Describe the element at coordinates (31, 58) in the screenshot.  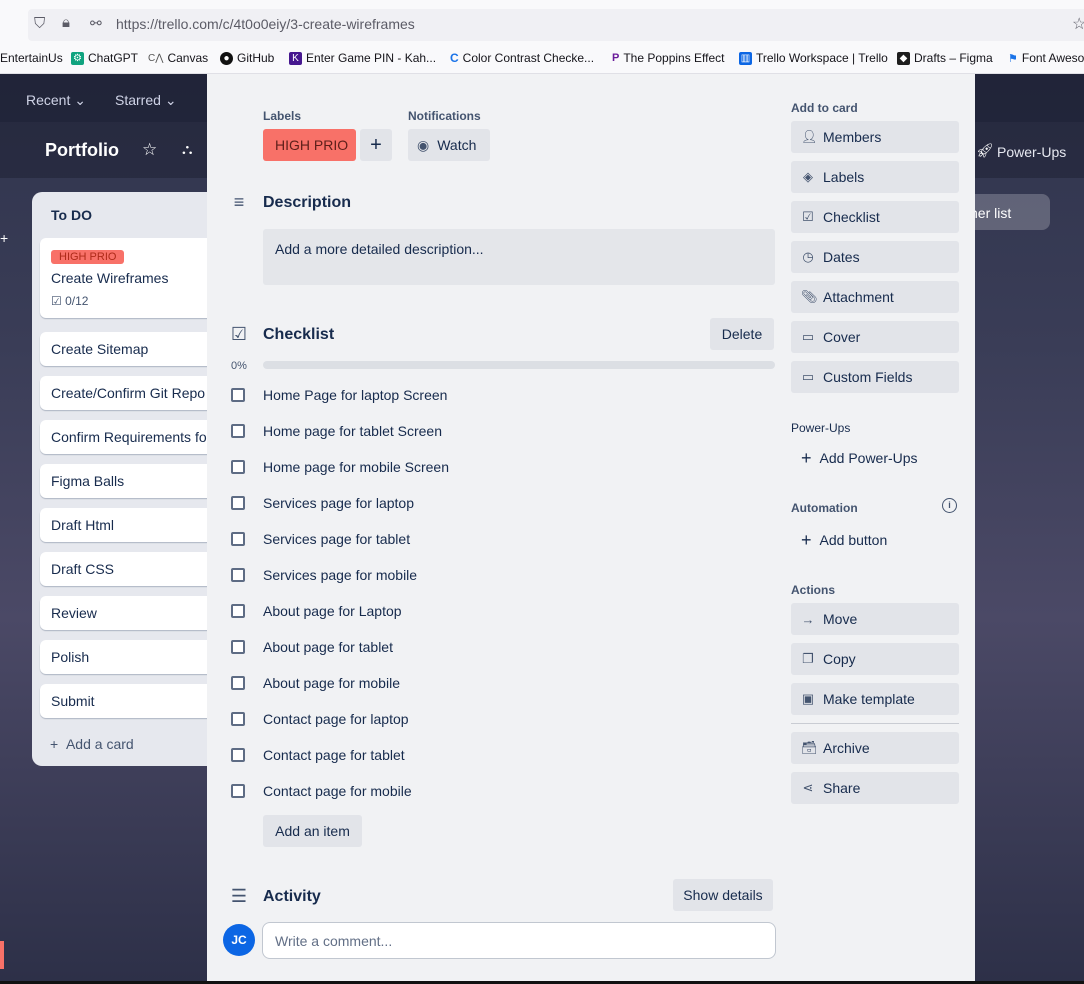
I see `bookmark-entertainus: EntertainUs` at that location.